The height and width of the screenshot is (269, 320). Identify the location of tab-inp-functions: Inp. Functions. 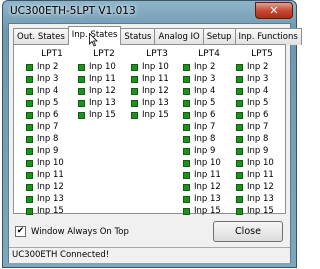
(268, 36).